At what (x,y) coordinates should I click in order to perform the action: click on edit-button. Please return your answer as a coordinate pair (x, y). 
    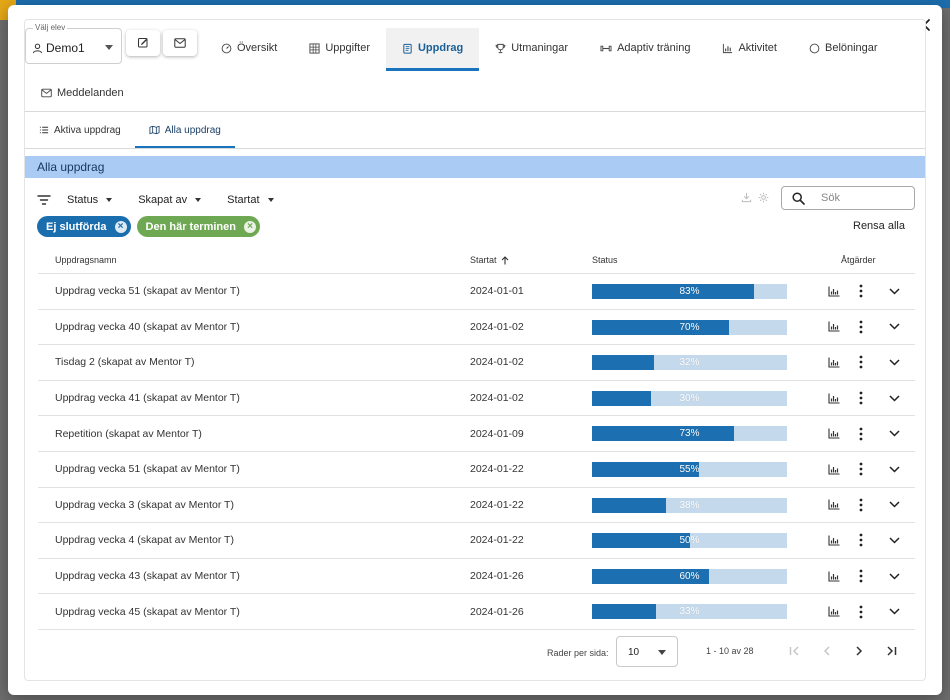
    Looking at the image, I should click on (143, 43).